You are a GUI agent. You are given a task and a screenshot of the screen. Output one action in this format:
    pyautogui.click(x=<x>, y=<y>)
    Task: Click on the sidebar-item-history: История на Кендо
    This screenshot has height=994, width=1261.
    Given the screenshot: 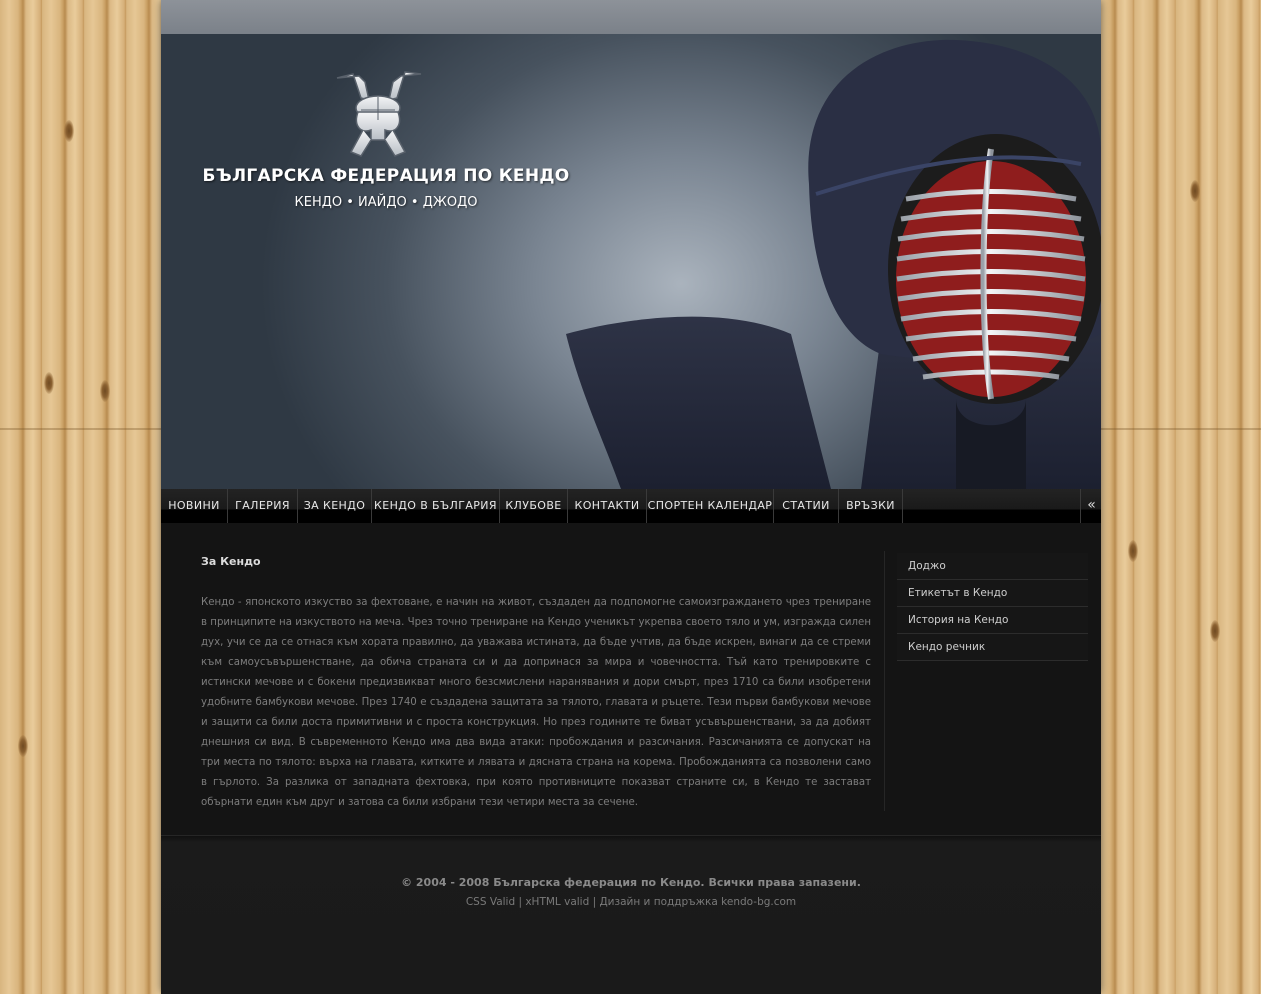 What is the action you would take?
    pyautogui.click(x=992, y=620)
    